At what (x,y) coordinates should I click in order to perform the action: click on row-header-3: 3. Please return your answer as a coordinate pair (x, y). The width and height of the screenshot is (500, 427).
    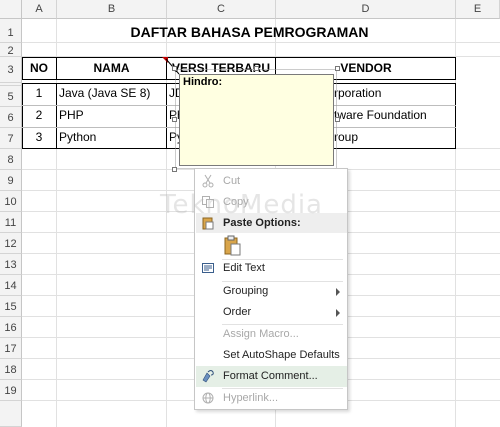
    Looking at the image, I should click on (11, 70).